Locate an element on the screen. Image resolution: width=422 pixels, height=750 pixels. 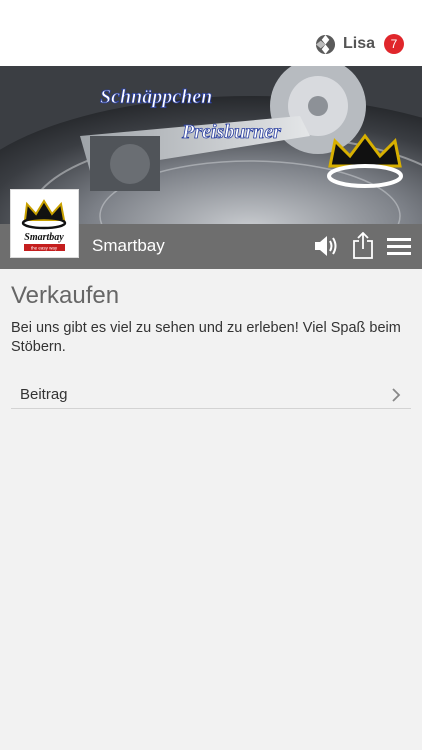
logo-text: Smartbay is located at coordinates (44, 237).